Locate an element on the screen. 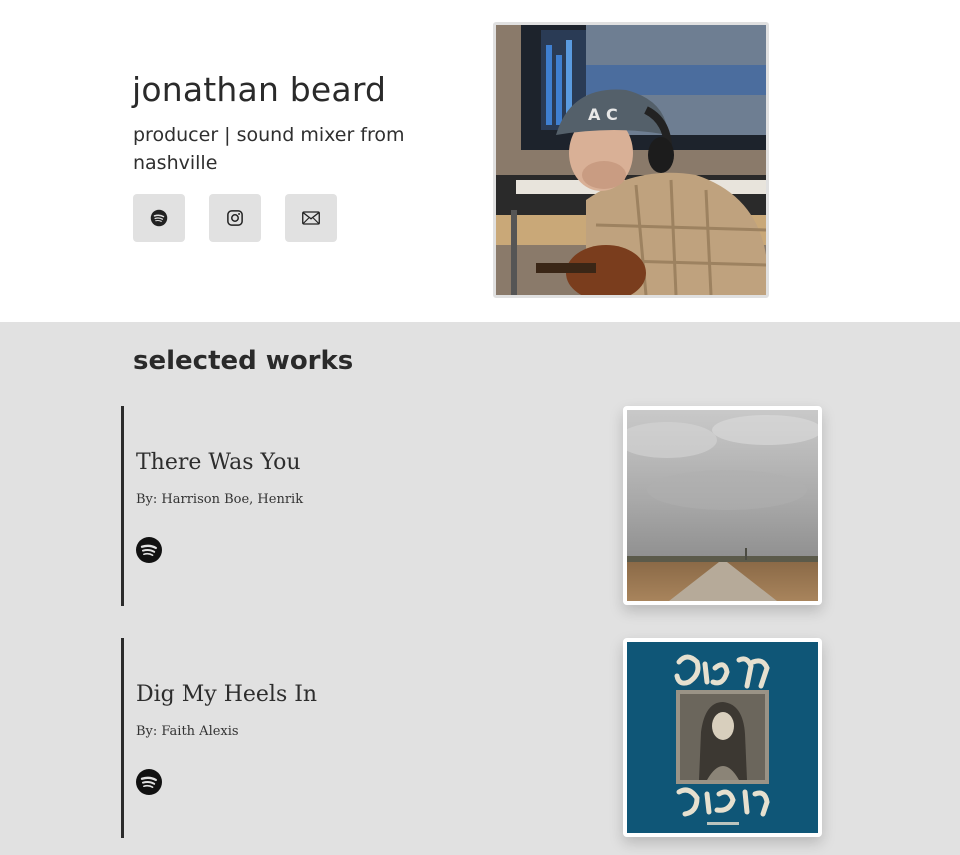 The width and height of the screenshot is (960, 855). svg-text: A C is located at coordinates (603, 114).